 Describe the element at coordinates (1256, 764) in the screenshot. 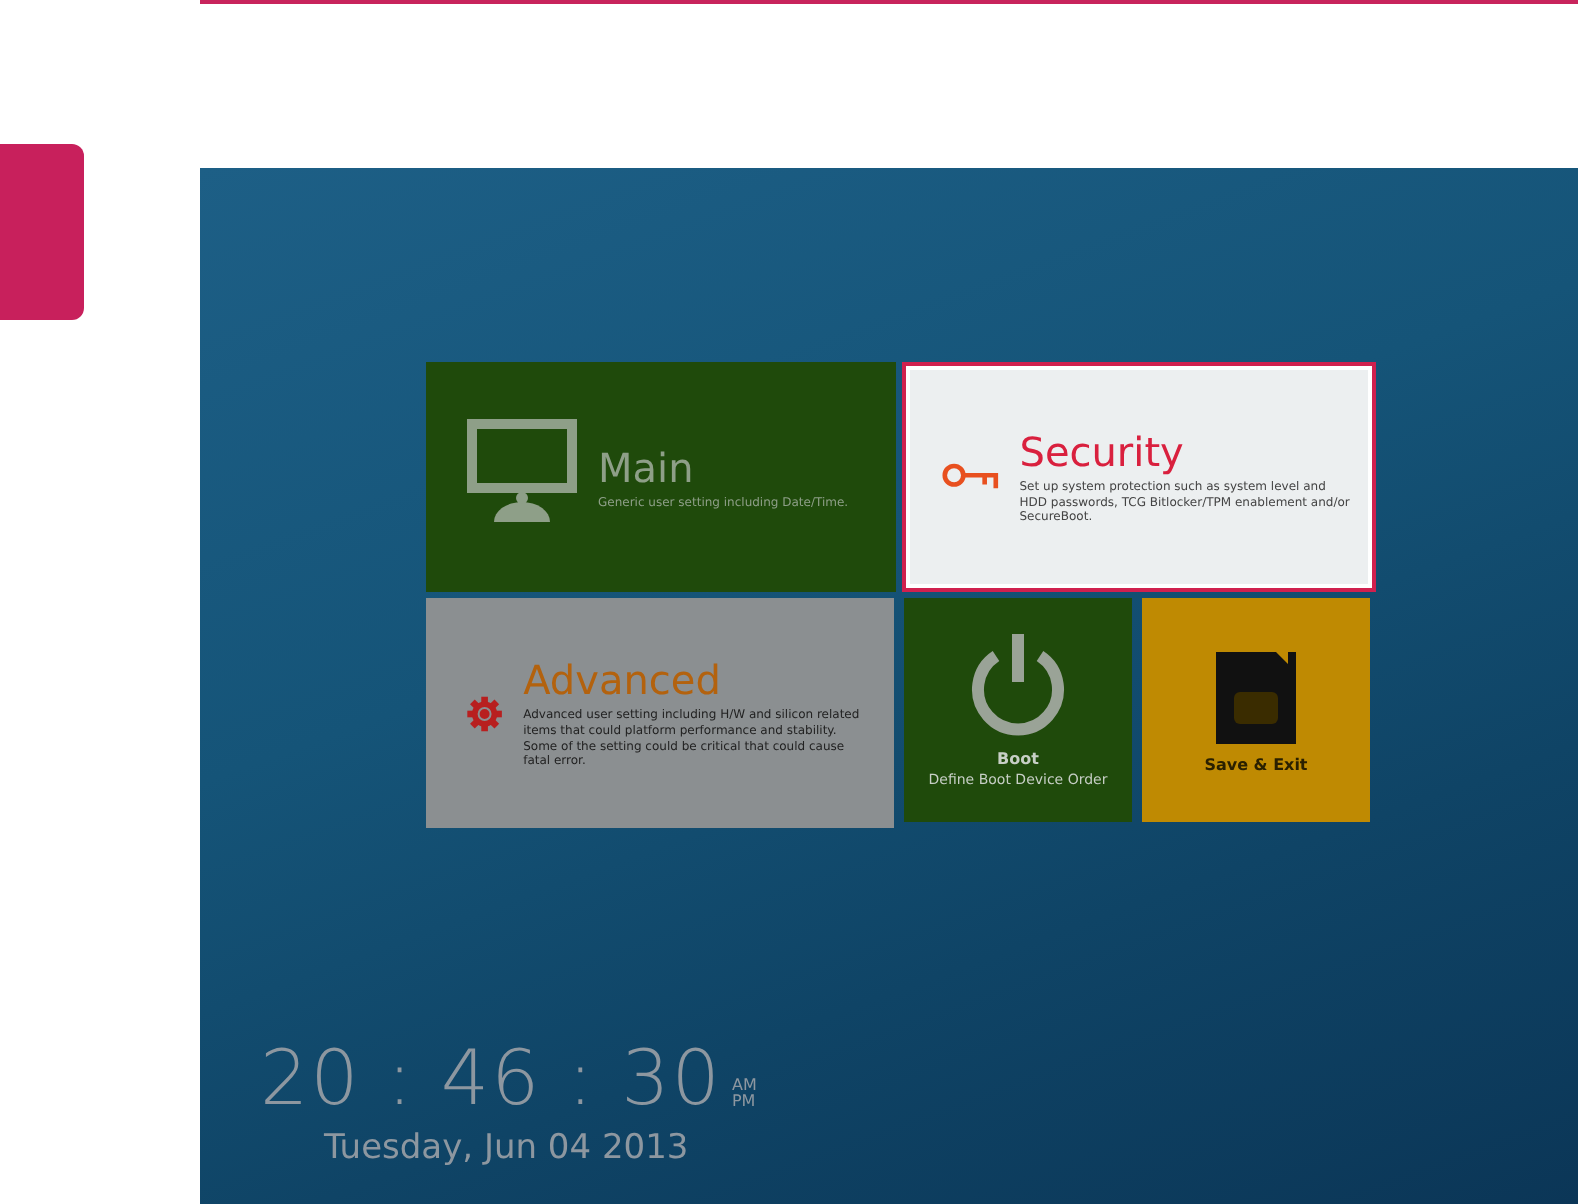

I see `tile-title: Save & Exit` at that location.